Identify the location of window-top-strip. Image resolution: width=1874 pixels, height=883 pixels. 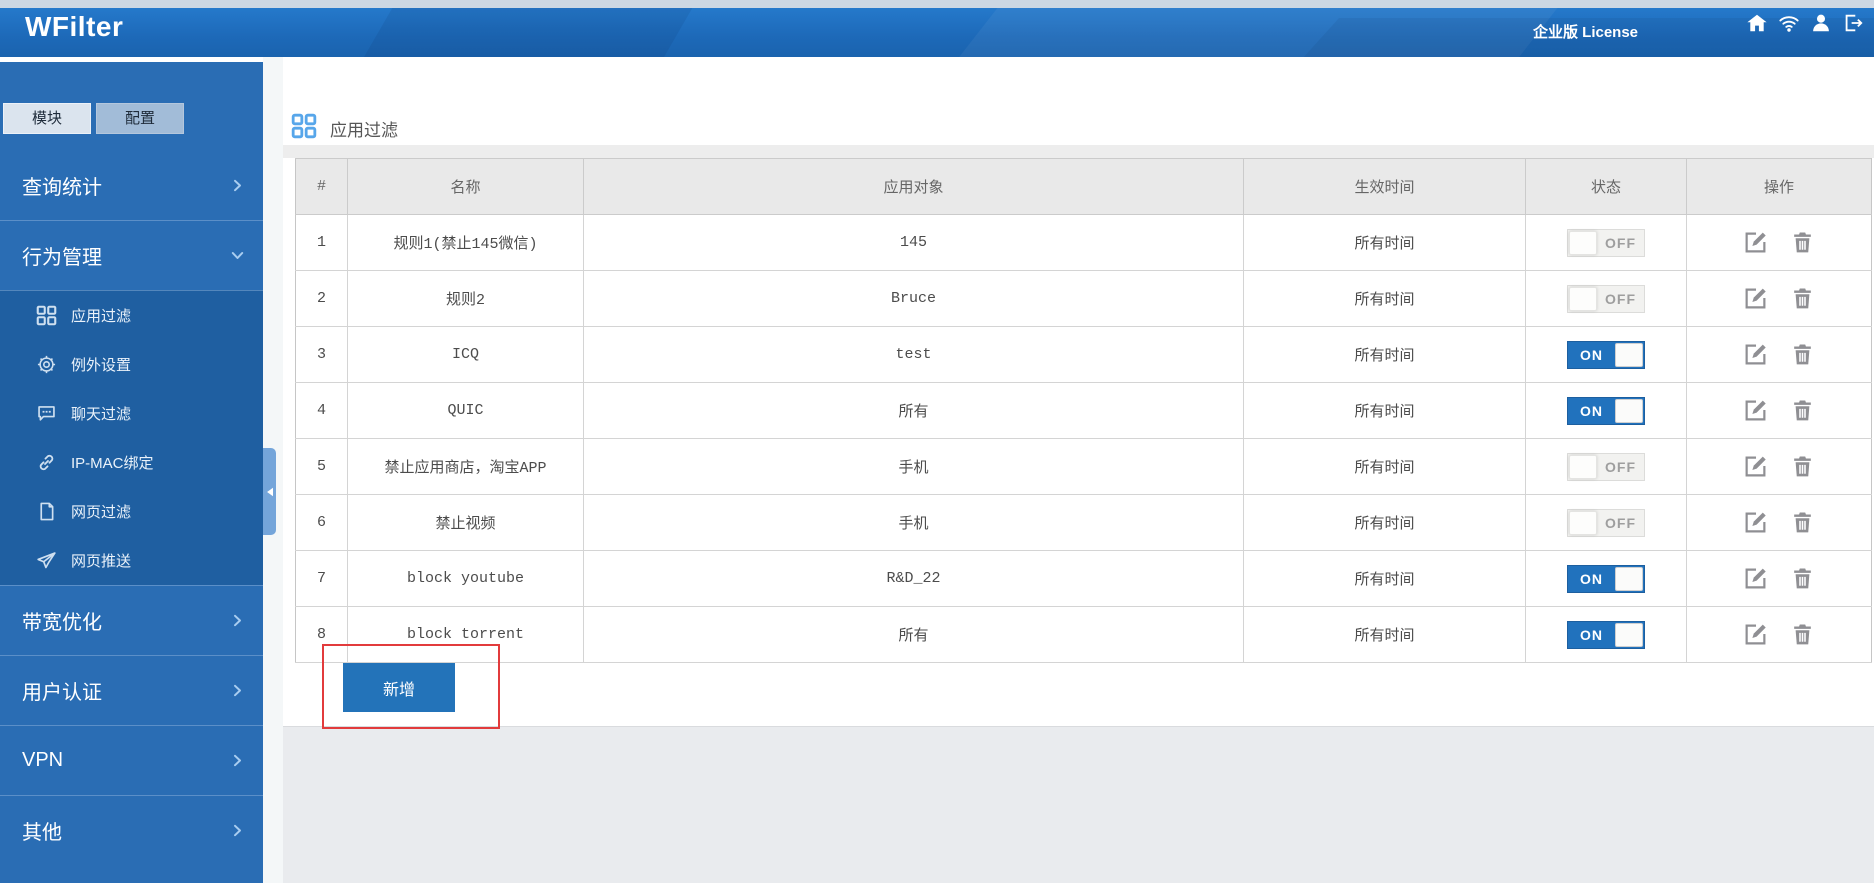
(937, 4).